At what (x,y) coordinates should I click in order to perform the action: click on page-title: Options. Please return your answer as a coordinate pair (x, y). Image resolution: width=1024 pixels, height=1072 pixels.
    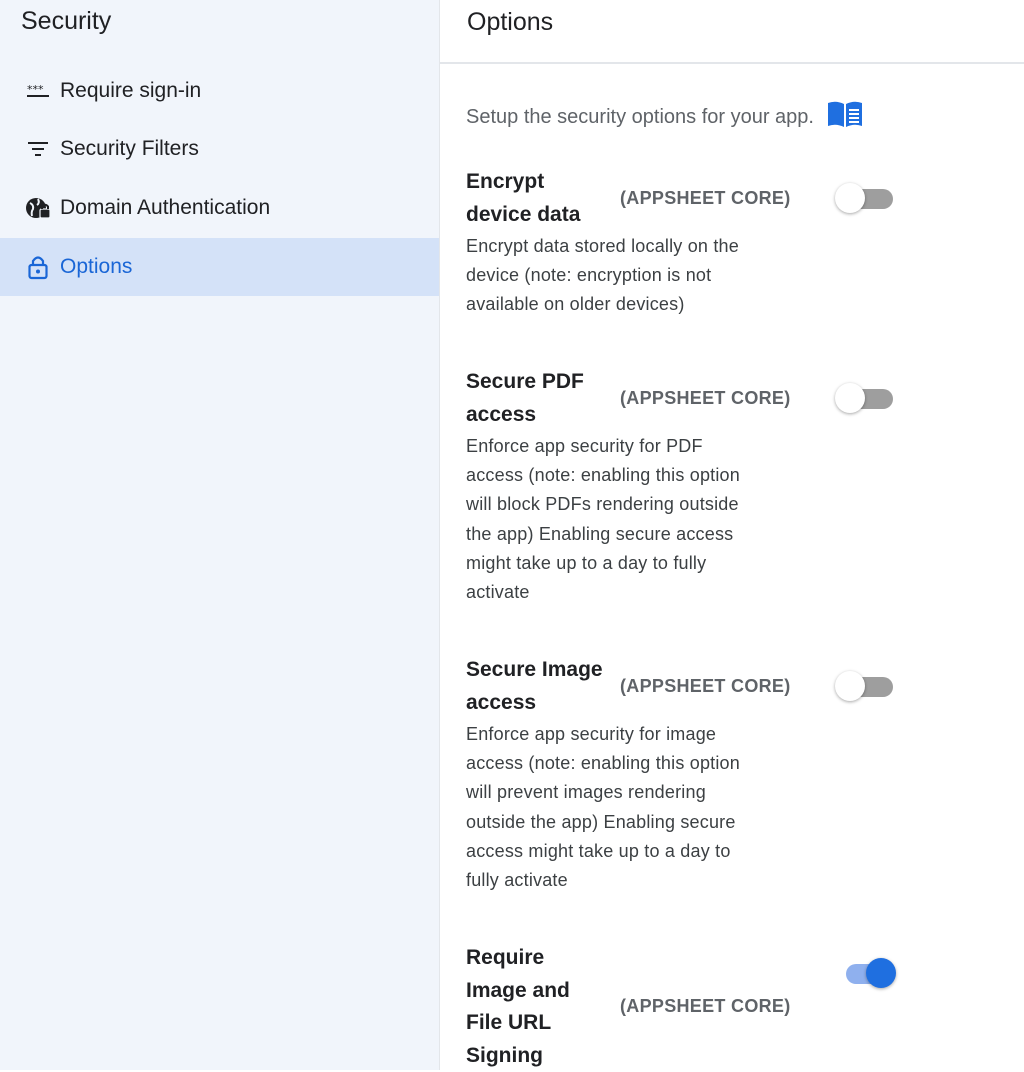
    Looking at the image, I should click on (510, 22).